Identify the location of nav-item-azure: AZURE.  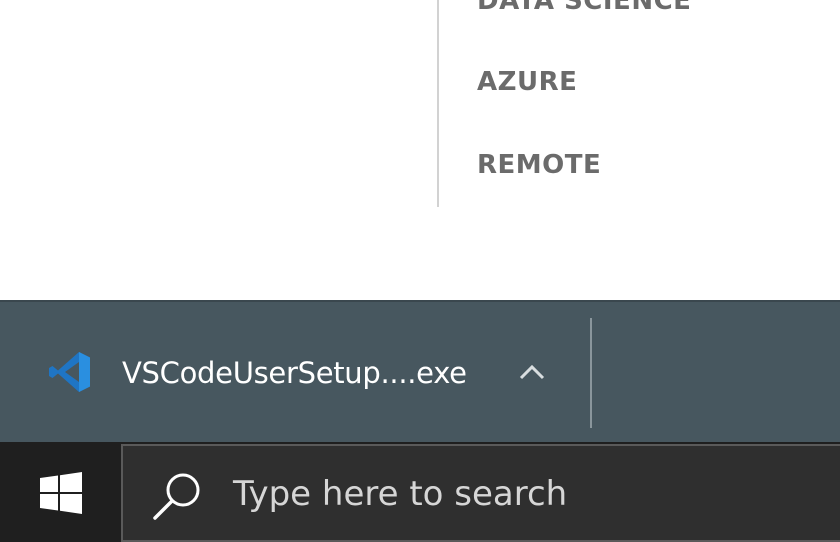
(527, 82).